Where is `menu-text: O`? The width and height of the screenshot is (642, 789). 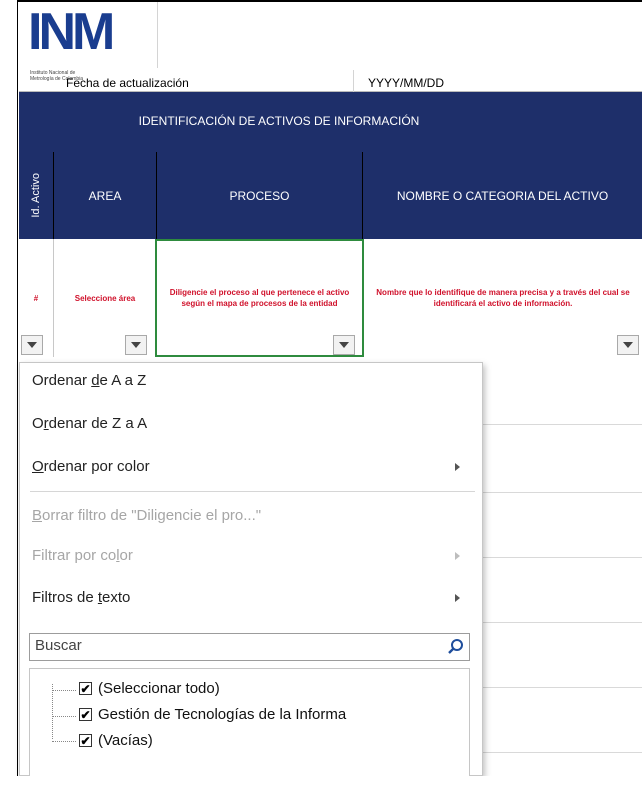 menu-text: O is located at coordinates (38, 423).